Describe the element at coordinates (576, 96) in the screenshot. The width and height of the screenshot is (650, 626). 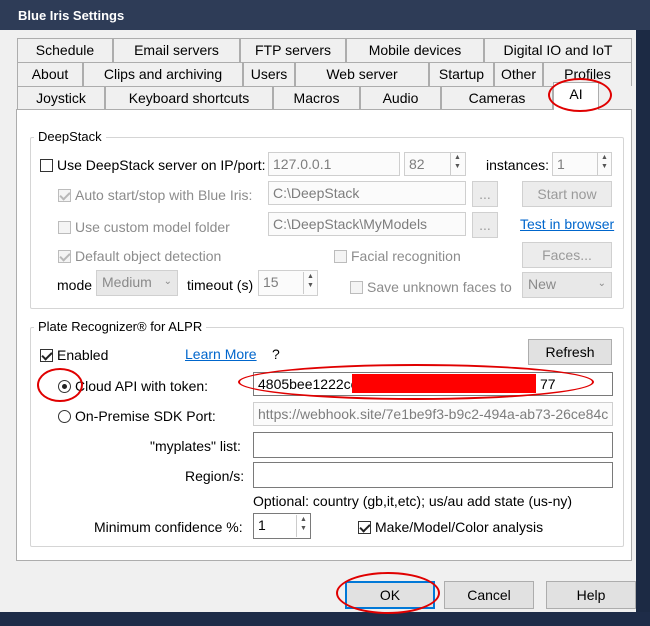
I see `tab-ai: AI` at that location.